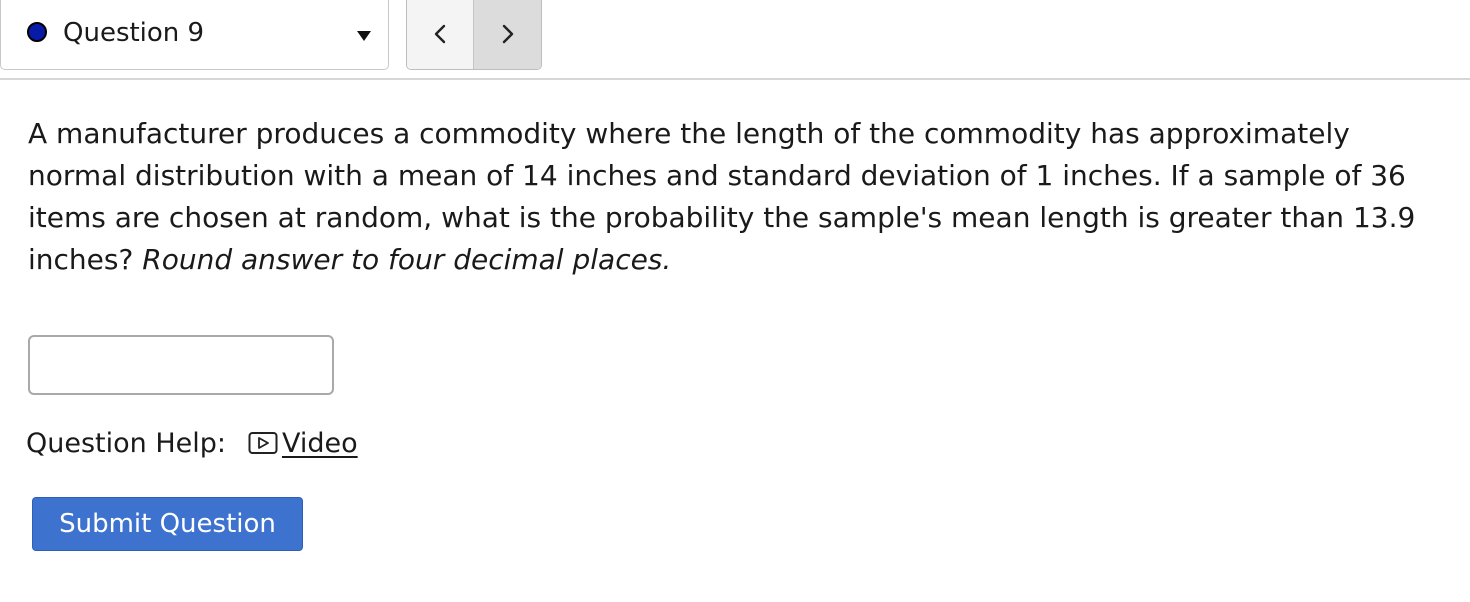 This screenshot has width=1470, height=602. I want to click on chevron-left-icon, so click(440, 33).